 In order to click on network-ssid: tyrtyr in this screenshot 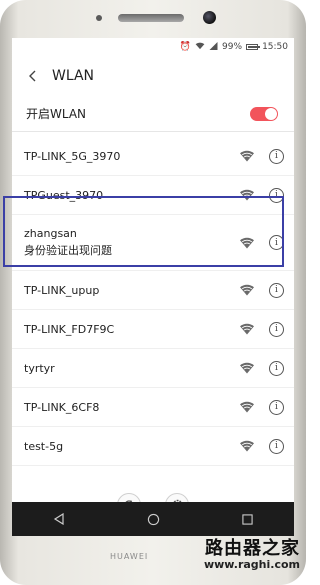, I will do `click(39, 368)`.